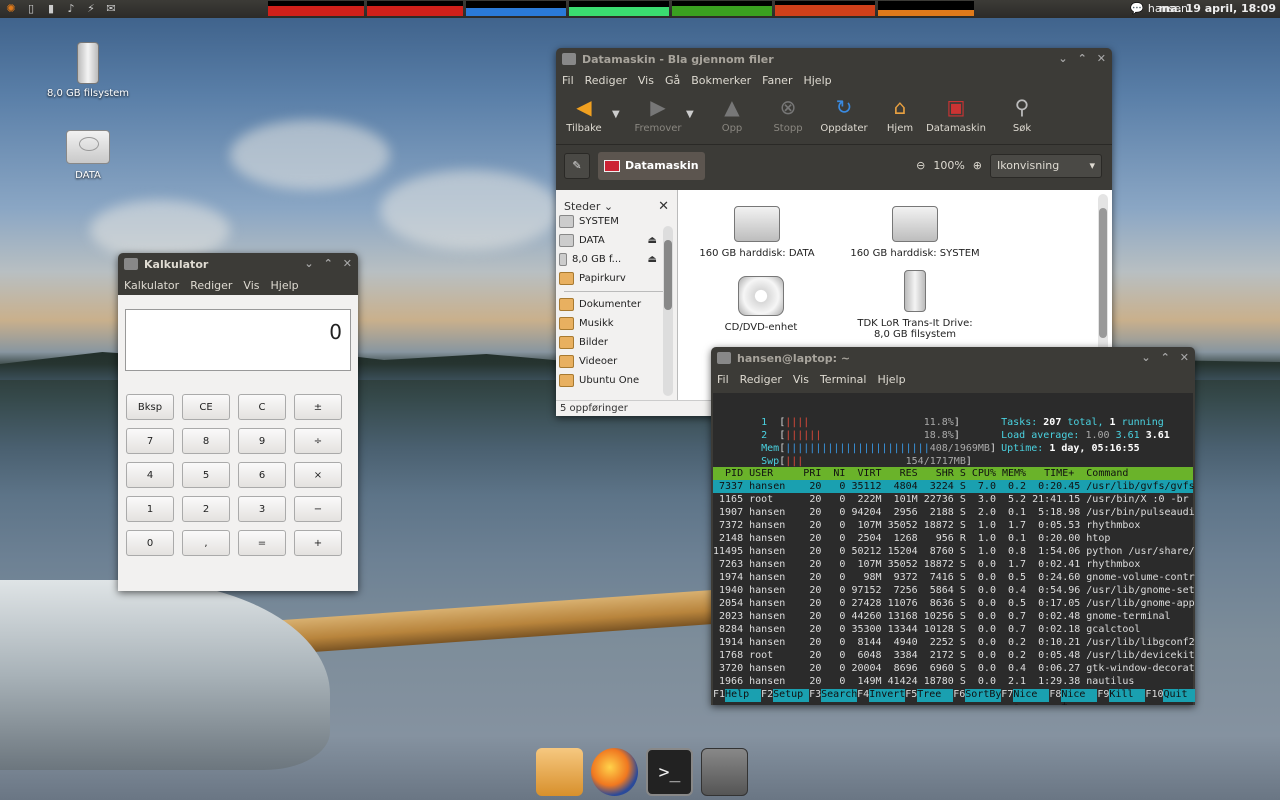  Describe the element at coordinates (616, 342) in the screenshot. I see `sidebar-item-pictures: Bilder` at that location.